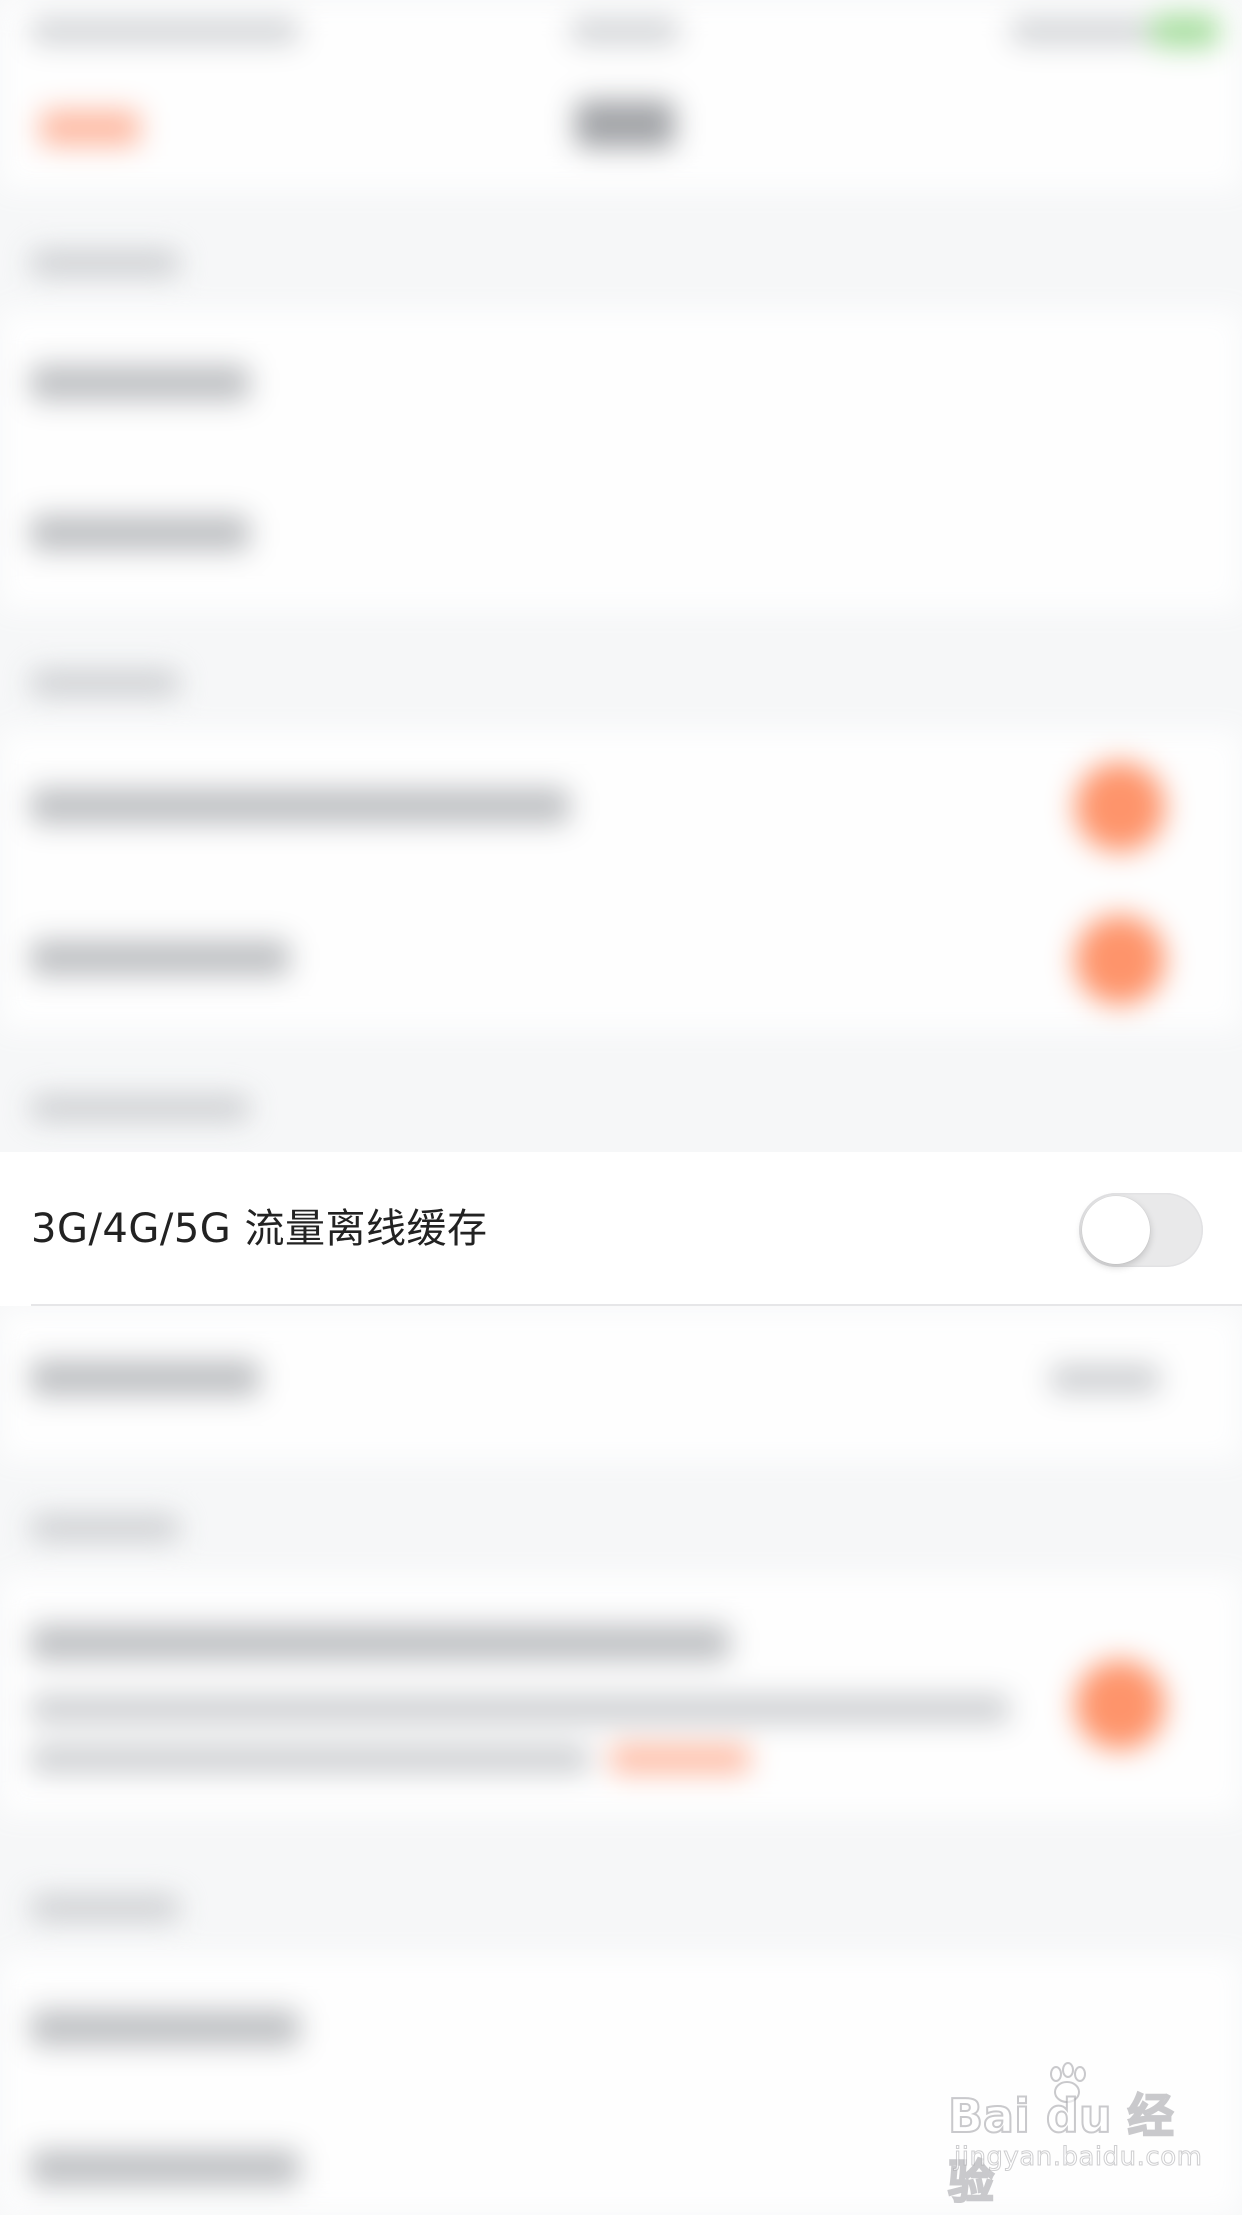 The image size is (1242, 2215). Describe the element at coordinates (90, 128) in the screenshot. I see `blurred-back-button` at that location.